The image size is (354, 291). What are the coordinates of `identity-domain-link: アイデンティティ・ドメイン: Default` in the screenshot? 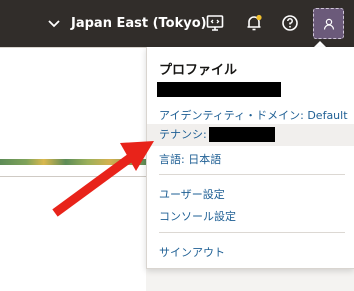 It's located at (253, 115).